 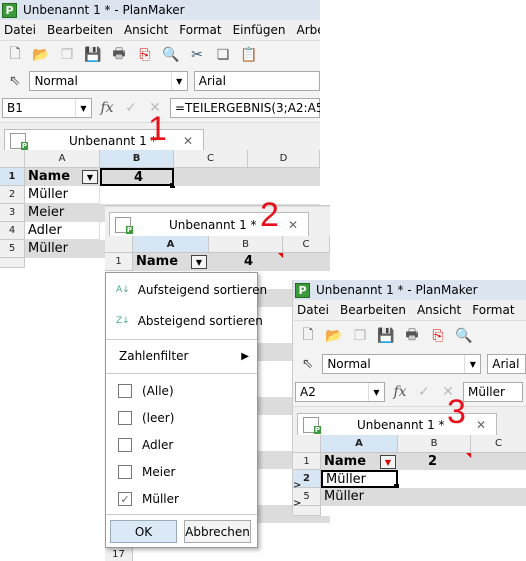 What do you see at coordinates (12, 263) in the screenshot?
I see `row-header` at bounding box center [12, 263].